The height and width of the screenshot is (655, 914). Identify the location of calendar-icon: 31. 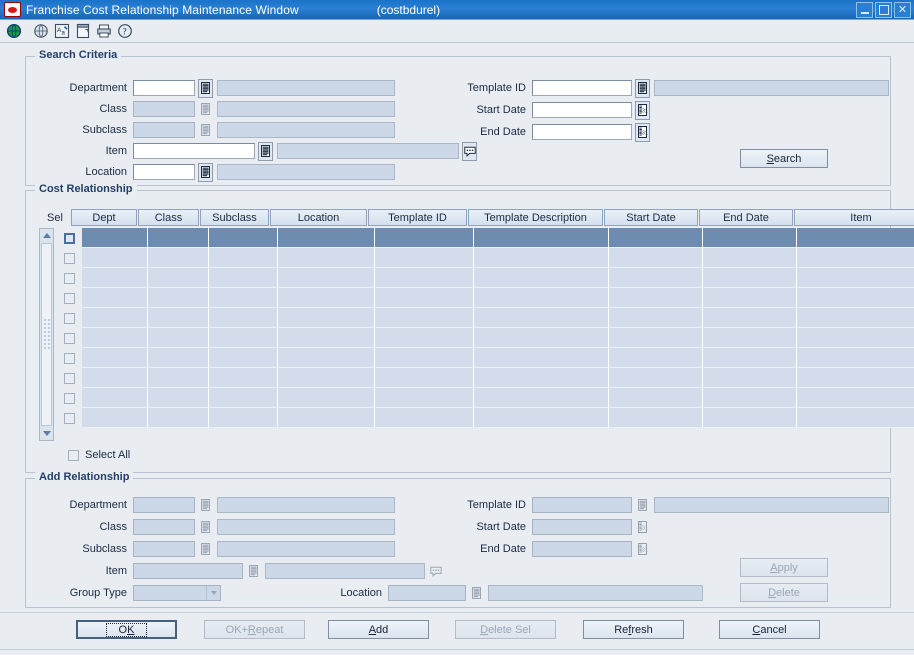
(642, 132).